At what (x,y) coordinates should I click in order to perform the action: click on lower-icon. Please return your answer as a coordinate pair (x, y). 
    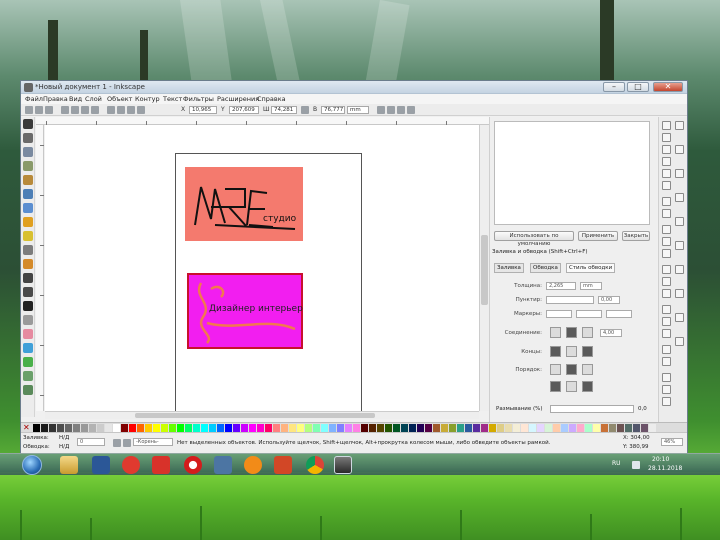
    Looking at the image, I should click on (131, 110).